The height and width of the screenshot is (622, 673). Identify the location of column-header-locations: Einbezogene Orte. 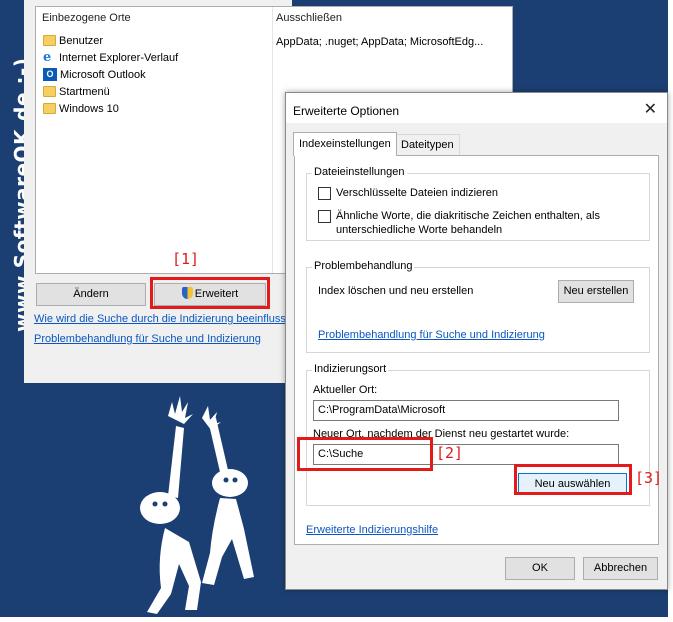
(86, 18).